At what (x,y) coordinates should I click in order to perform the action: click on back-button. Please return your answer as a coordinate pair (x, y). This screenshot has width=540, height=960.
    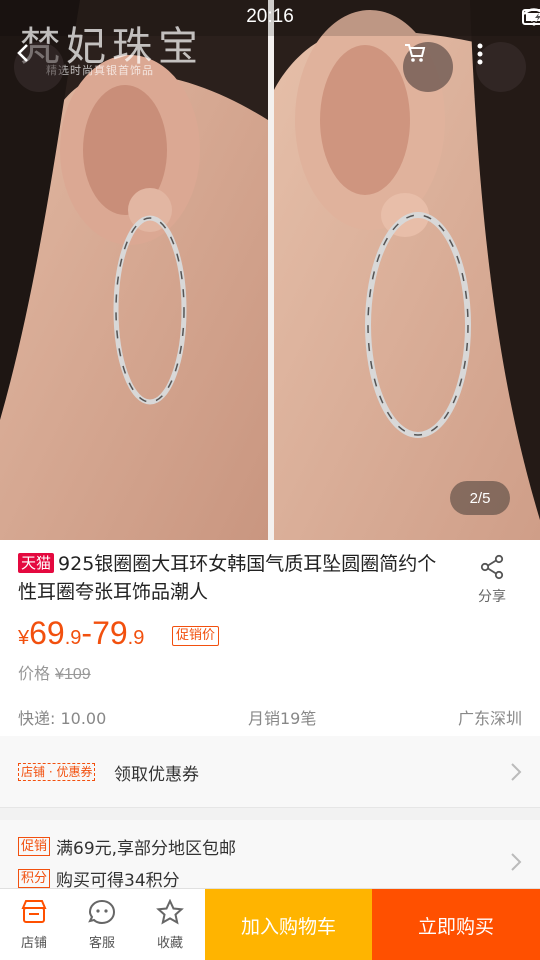
    Looking at the image, I should click on (39, 67).